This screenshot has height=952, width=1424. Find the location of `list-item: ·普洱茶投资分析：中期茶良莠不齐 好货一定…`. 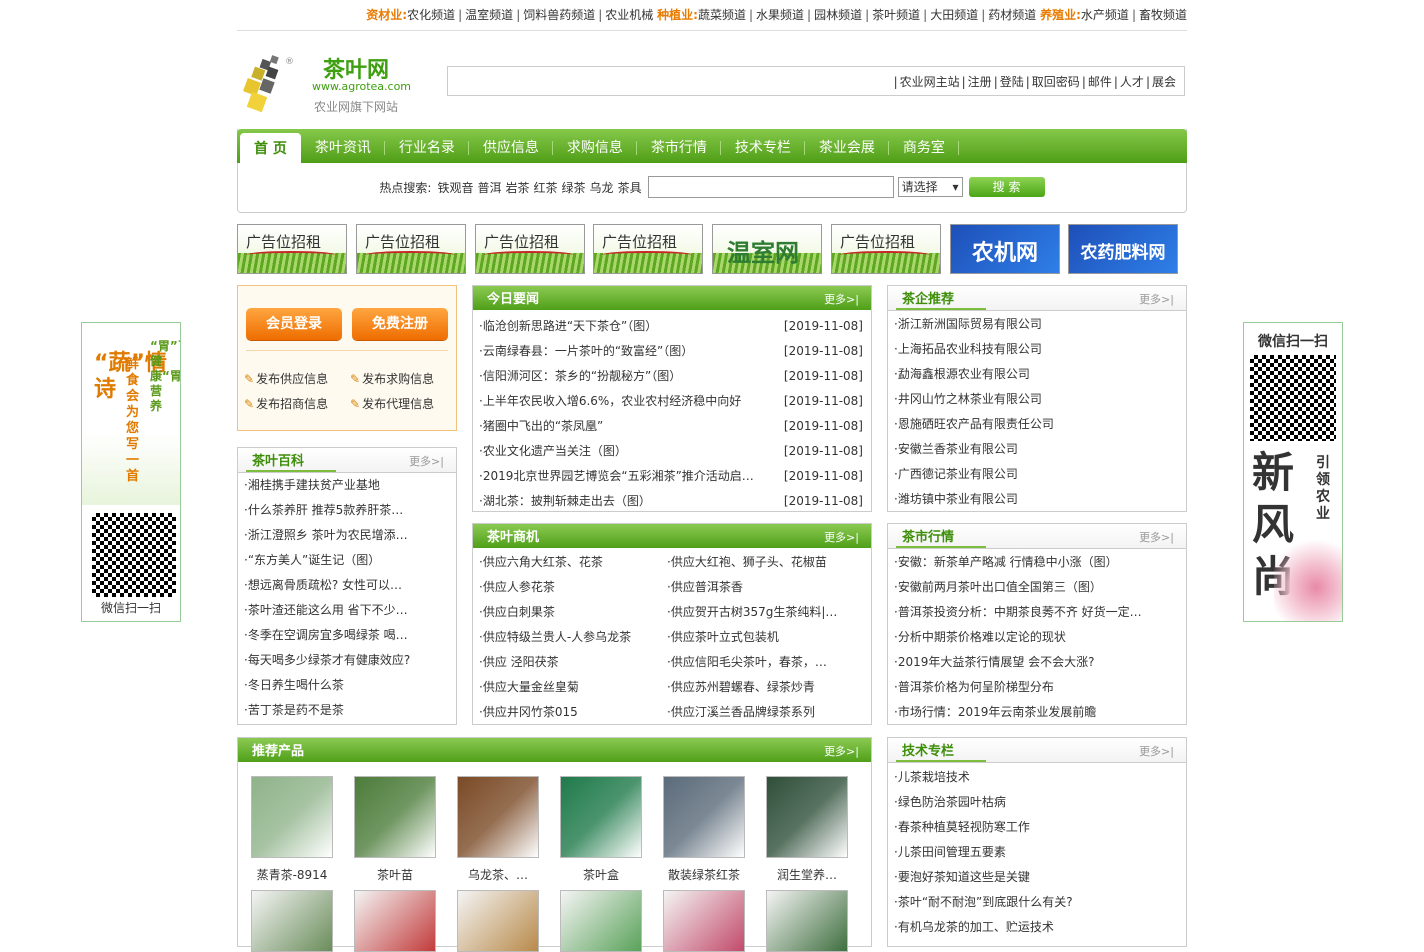

list-item: ·普洱茶投资分析：中期茶良莠不齐 好货一定… is located at coordinates (1040, 612).